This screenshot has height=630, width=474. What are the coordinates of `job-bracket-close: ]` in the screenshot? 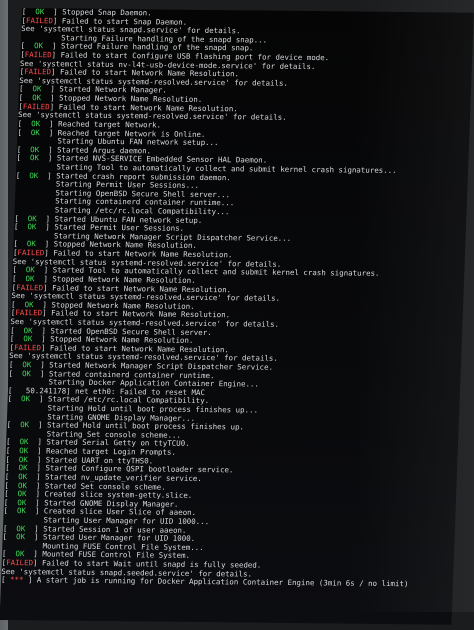 It's located at (32, 580).